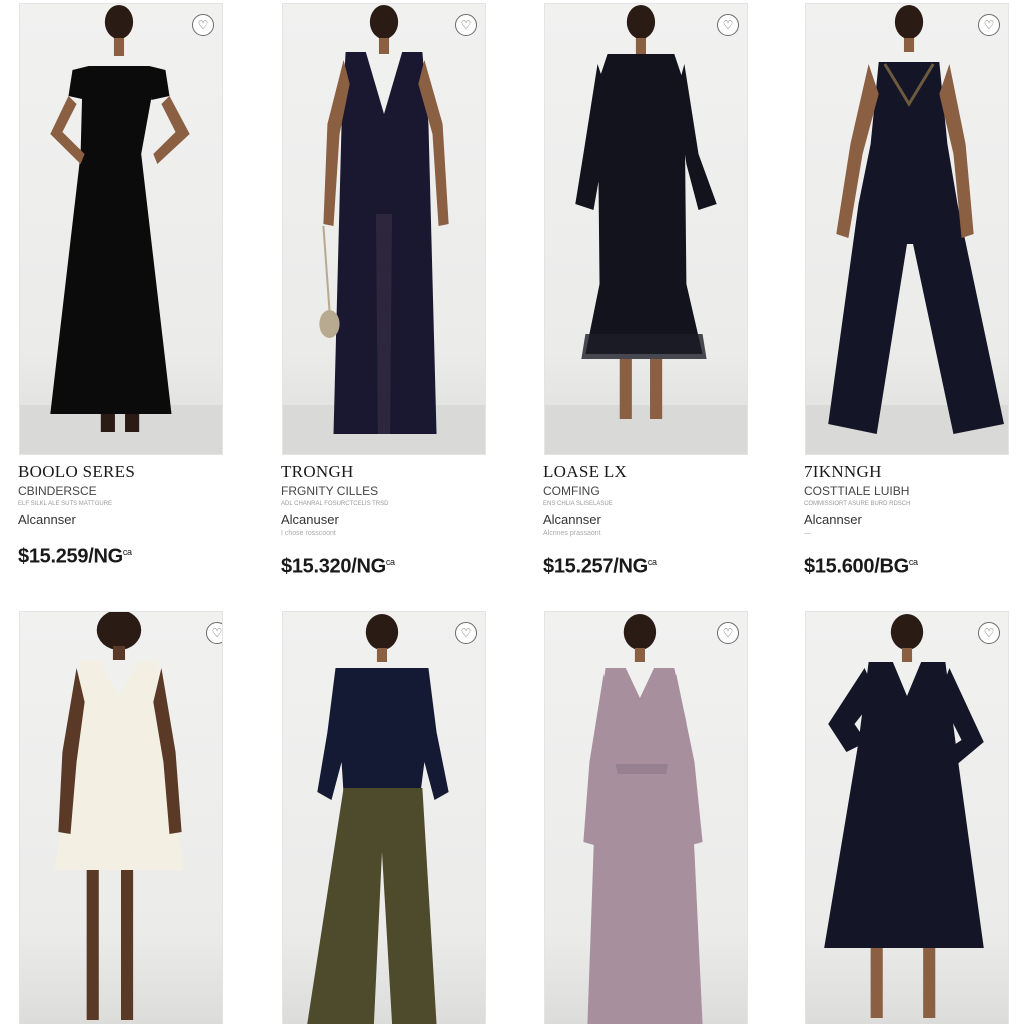  I want to click on jumpsuit-shape, so click(916, 248).